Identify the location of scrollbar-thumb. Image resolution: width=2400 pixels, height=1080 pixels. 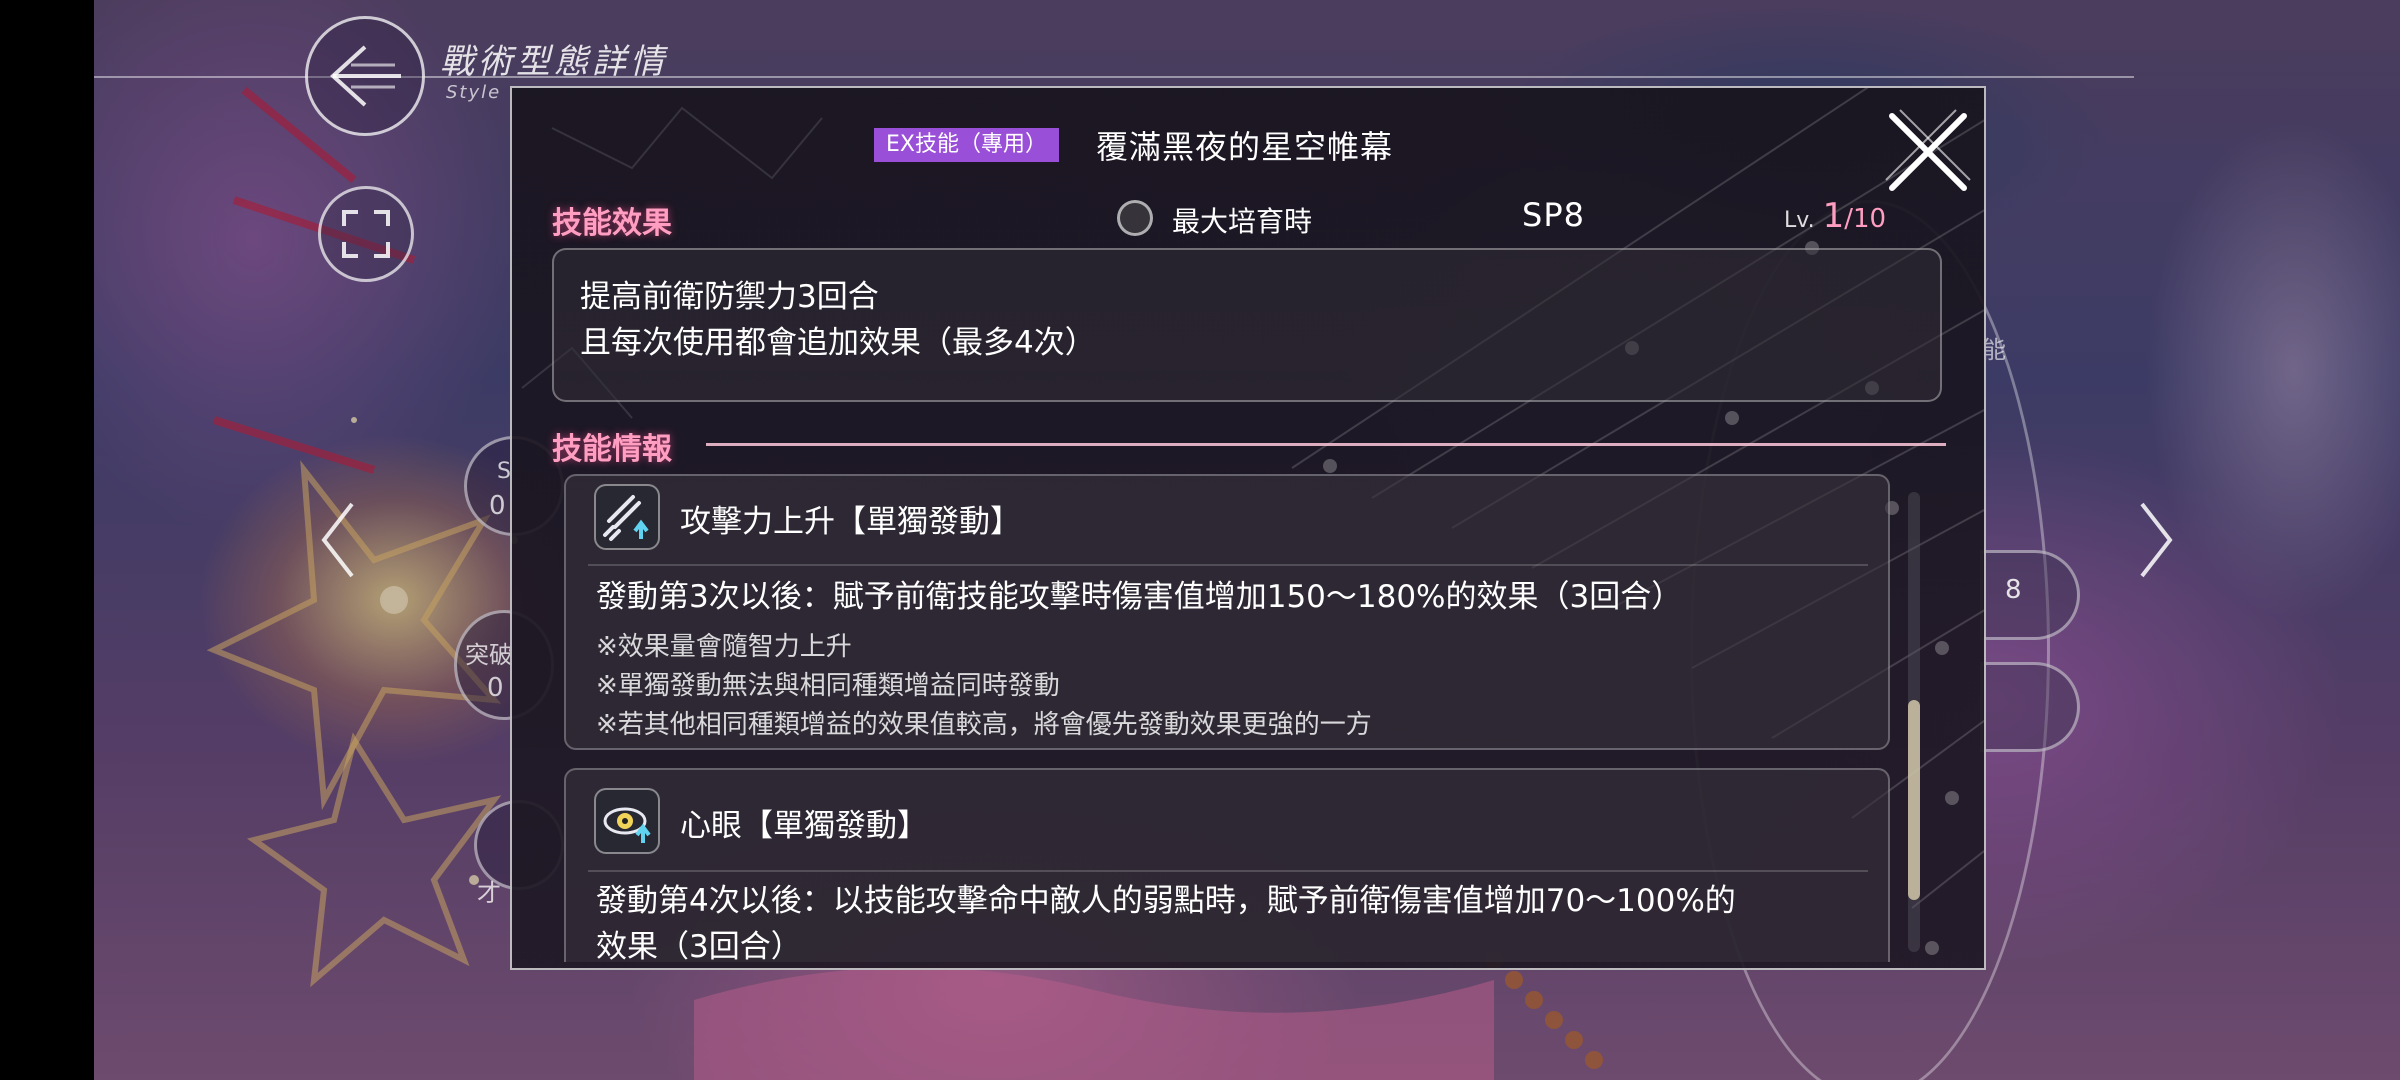
(1914, 800).